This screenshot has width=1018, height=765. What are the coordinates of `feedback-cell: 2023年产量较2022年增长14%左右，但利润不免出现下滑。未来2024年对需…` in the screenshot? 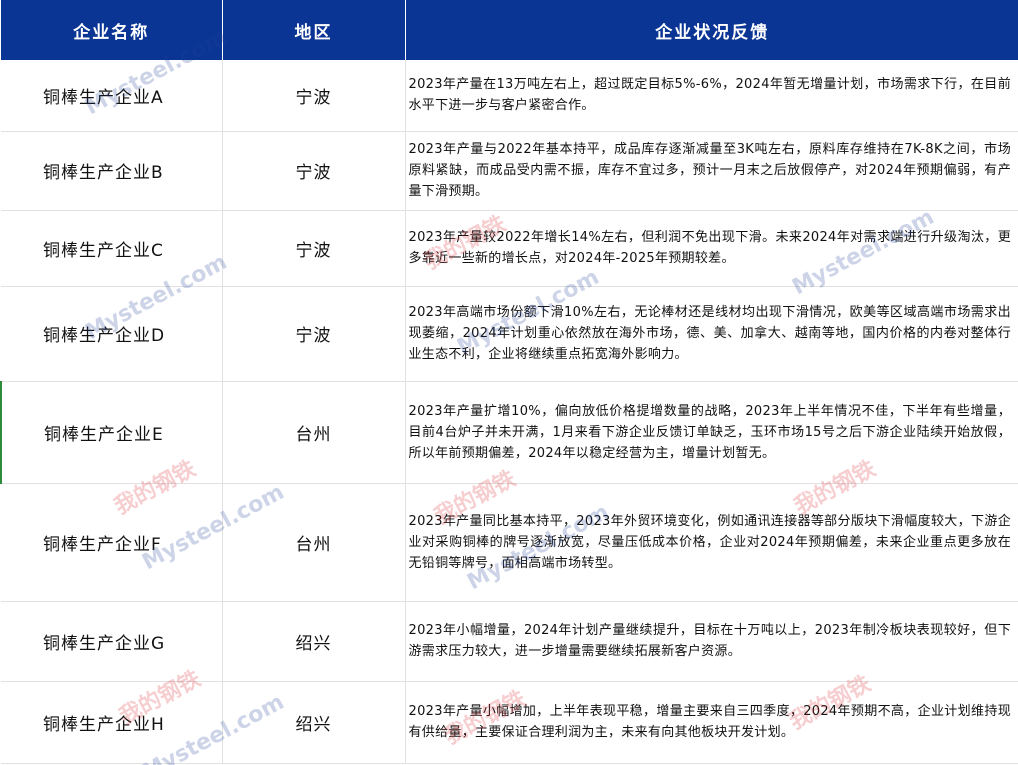 It's located at (711, 248).